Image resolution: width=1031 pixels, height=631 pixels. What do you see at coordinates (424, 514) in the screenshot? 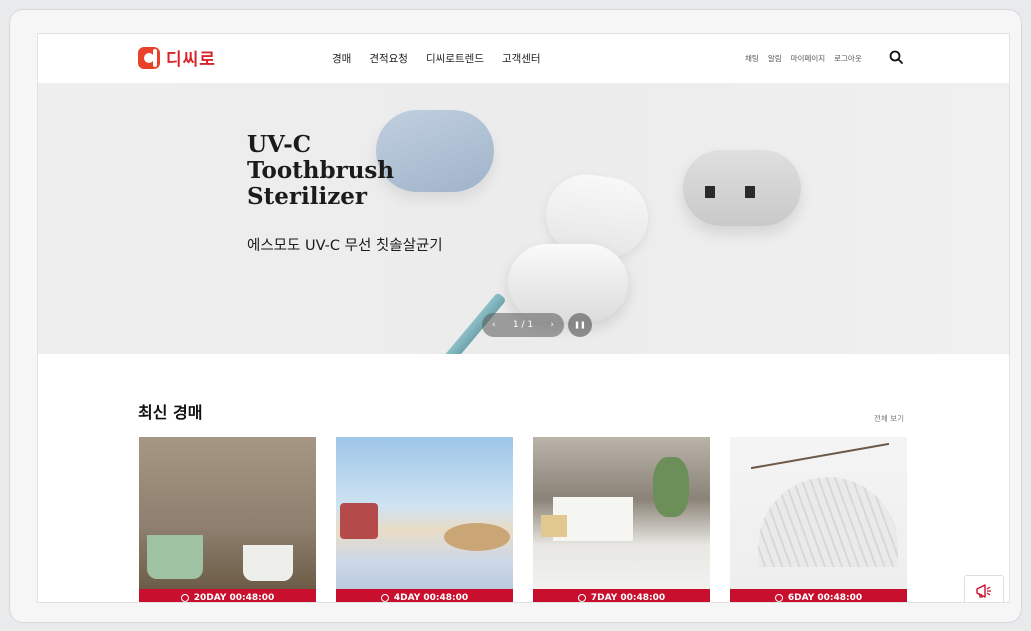
I see `auction-image-beach` at bounding box center [424, 514].